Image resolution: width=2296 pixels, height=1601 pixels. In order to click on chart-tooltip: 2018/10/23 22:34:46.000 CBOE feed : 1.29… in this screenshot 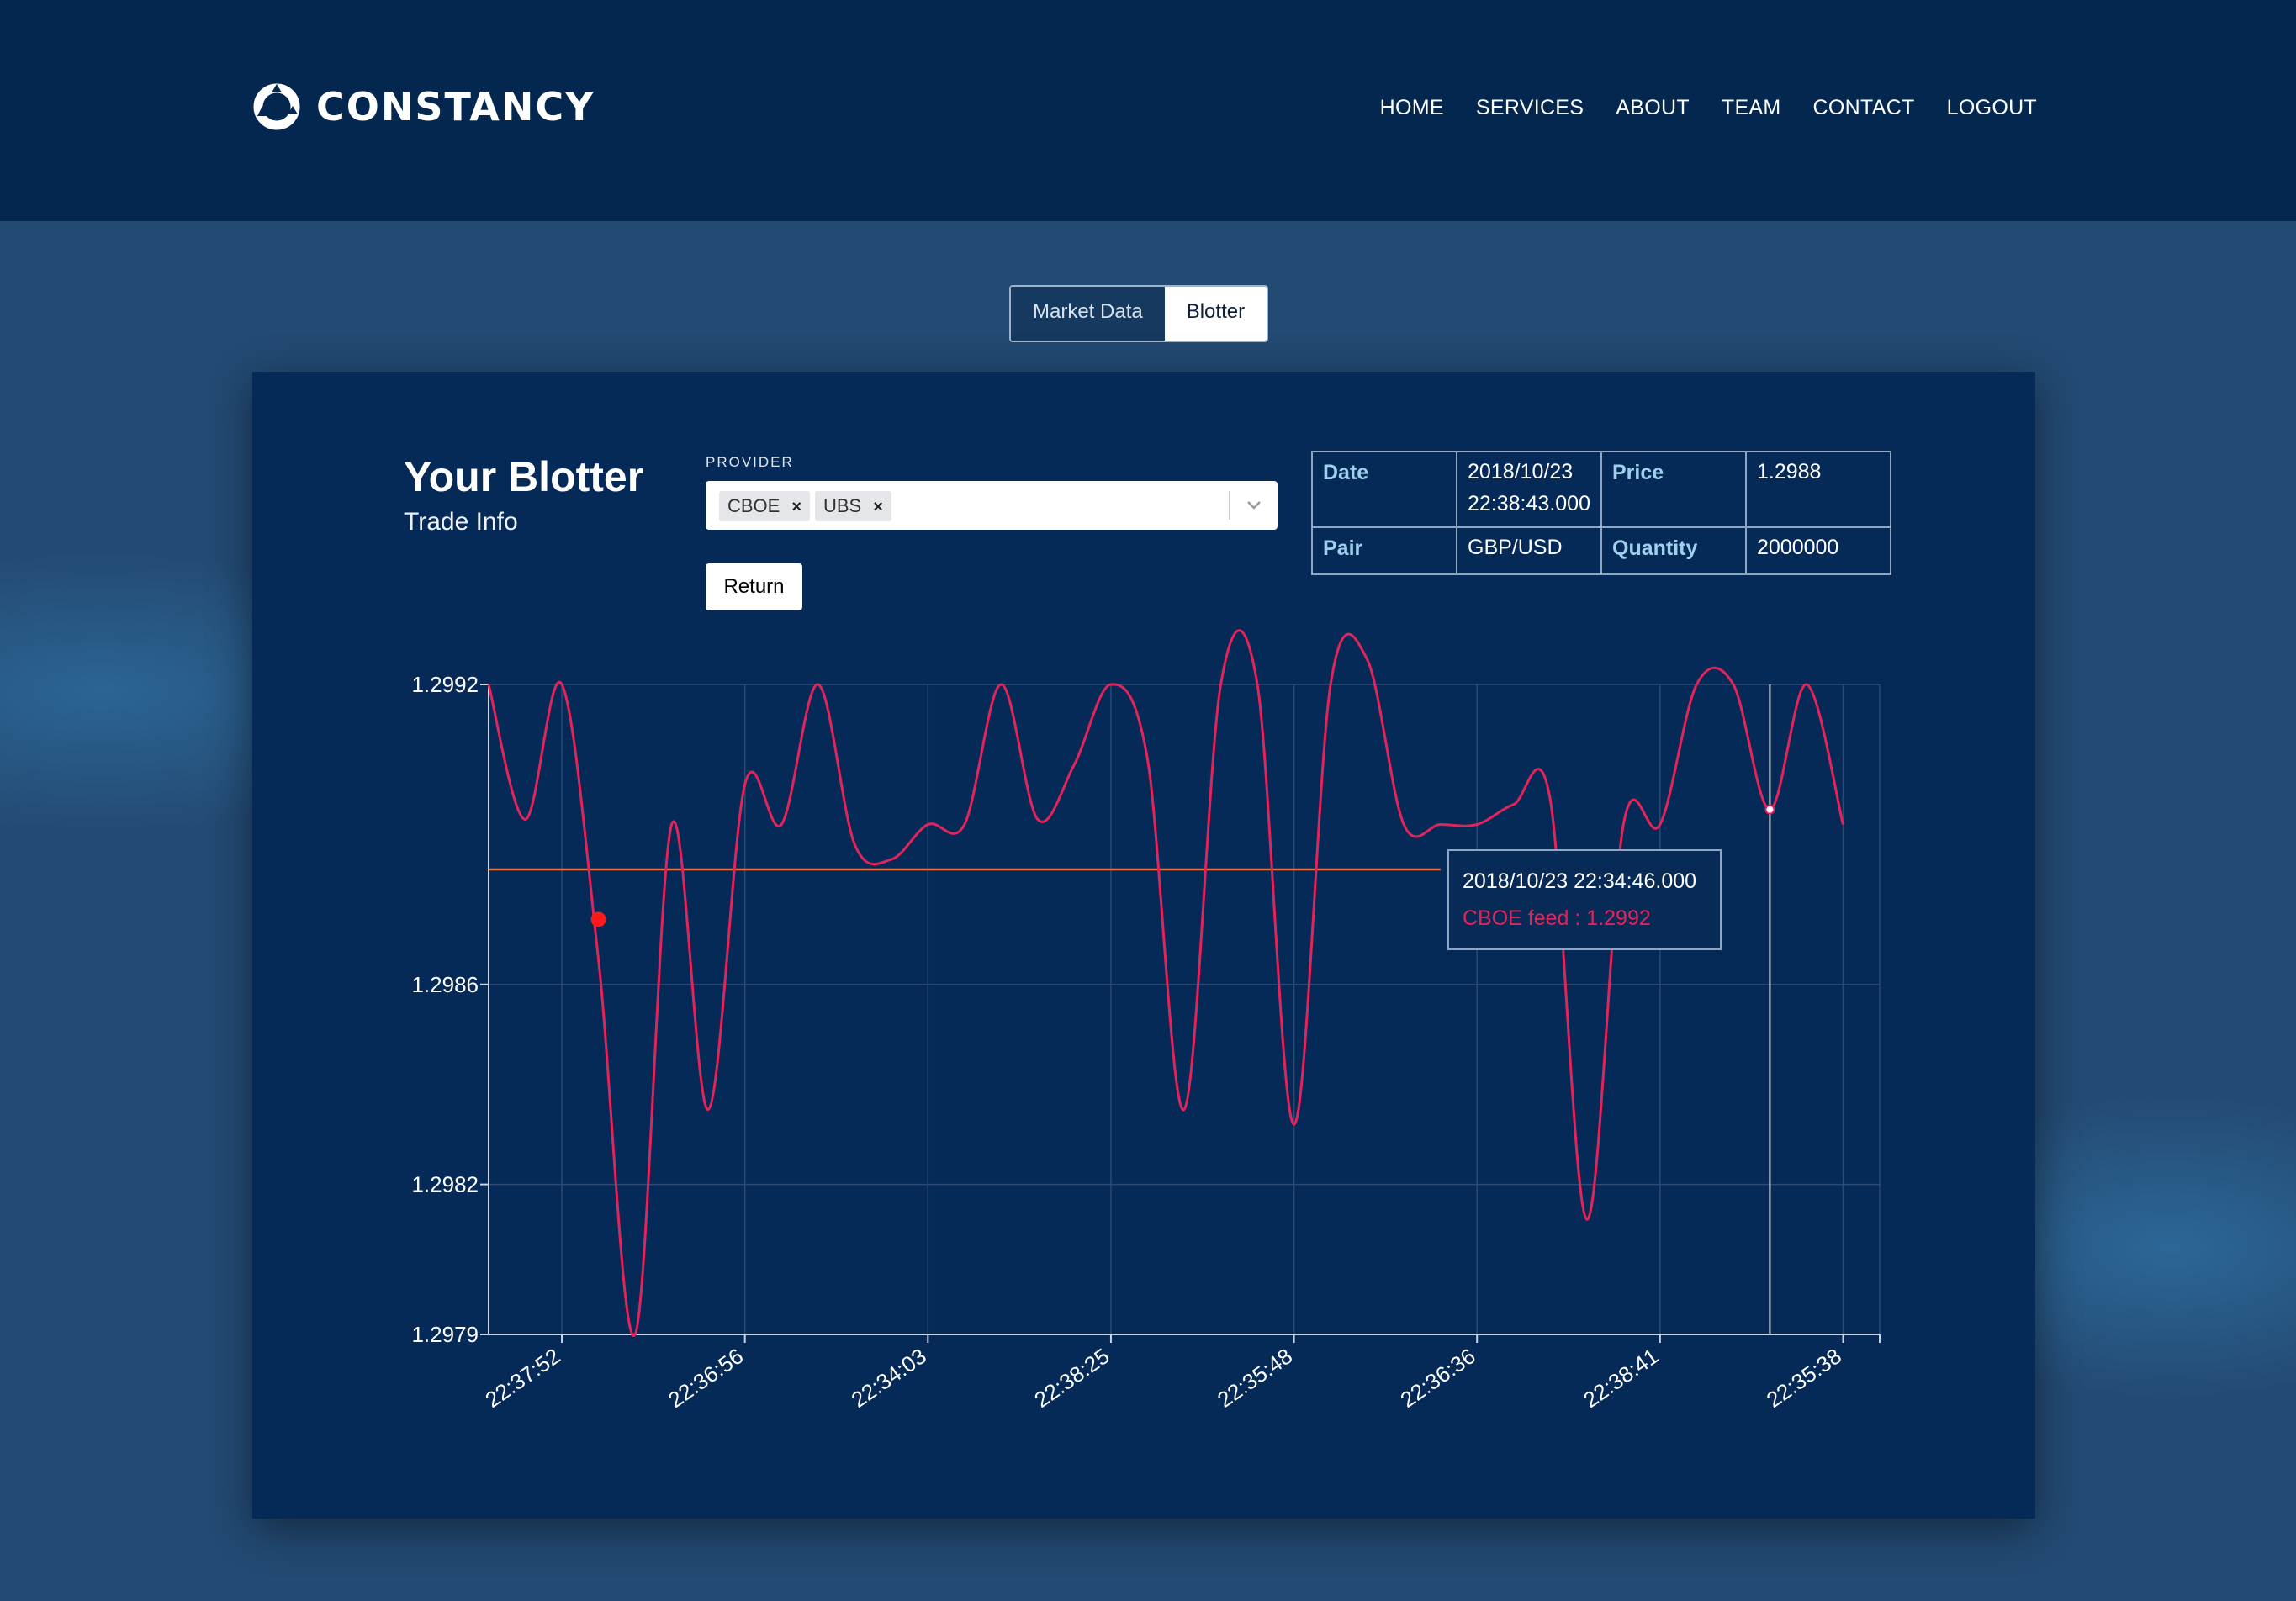, I will do `click(1584, 899)`.